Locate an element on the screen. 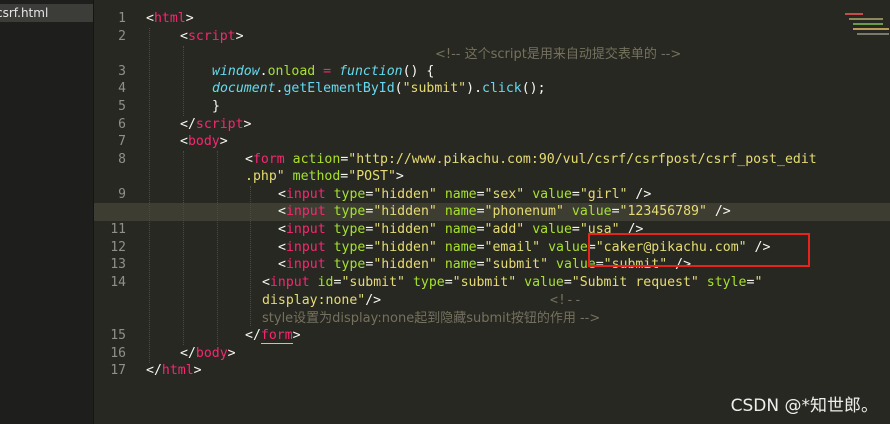 This screenshot has height=424, width=890. minimap is located at coordinates (866, 28).